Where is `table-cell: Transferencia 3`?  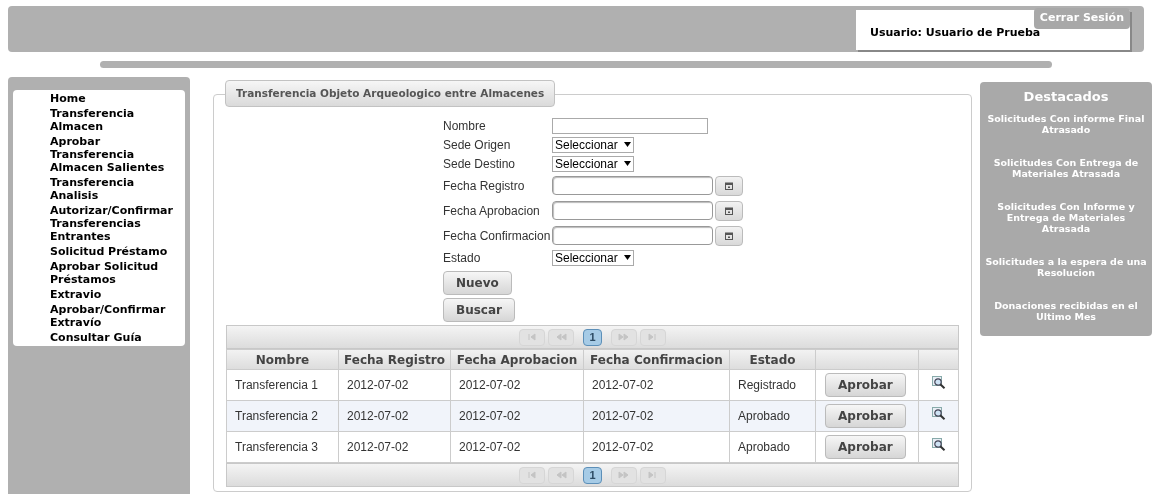 table-cell: Transferencia 3 is located at coordinates (282, 447).